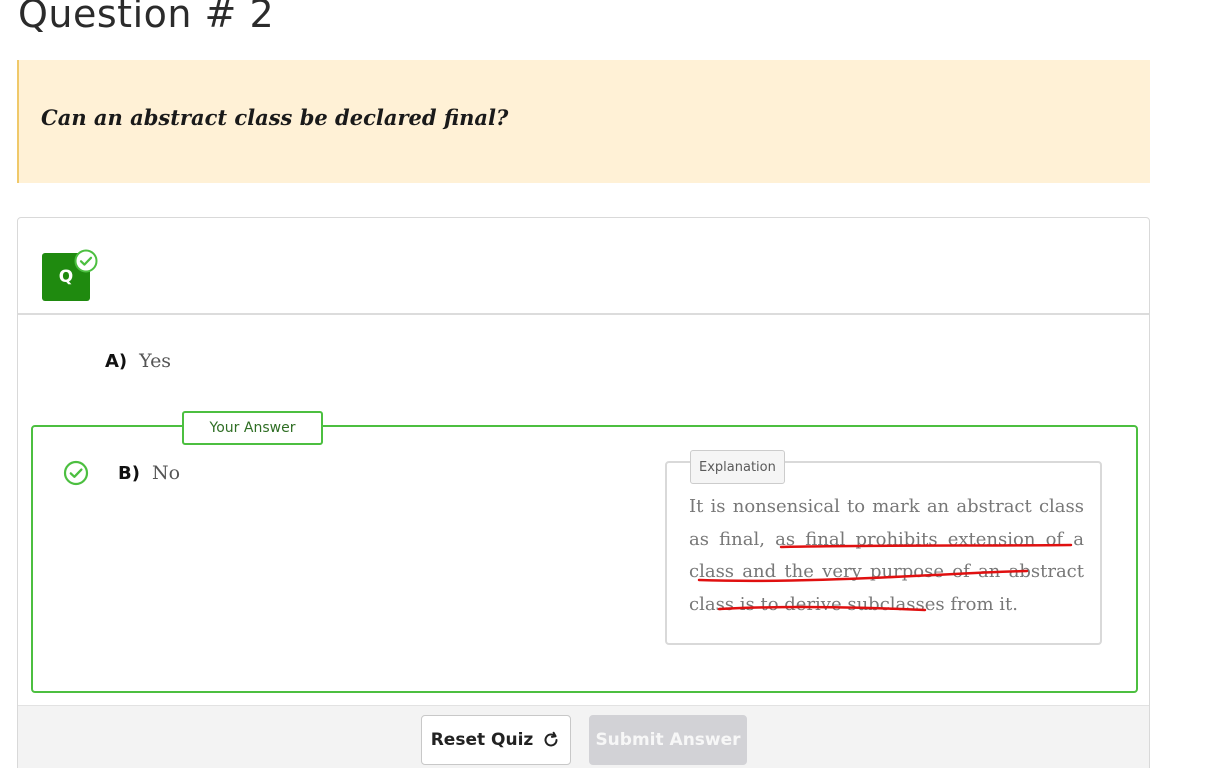 The image size is (1212, 768). What do you see at coordinates (583, 736) in the screenshot?
I see `card-footer: Reset Quiz Submit Answer` at bounding box center [583, 736].